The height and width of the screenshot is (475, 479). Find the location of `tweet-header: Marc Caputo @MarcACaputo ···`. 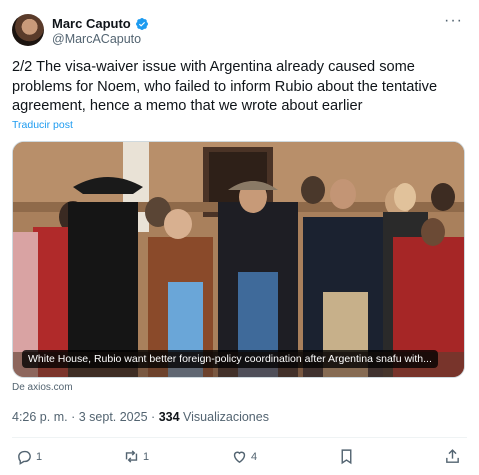

tweet-header: Marc Caputo @MarcACaputo ··· is located at coordinates (239, 31).